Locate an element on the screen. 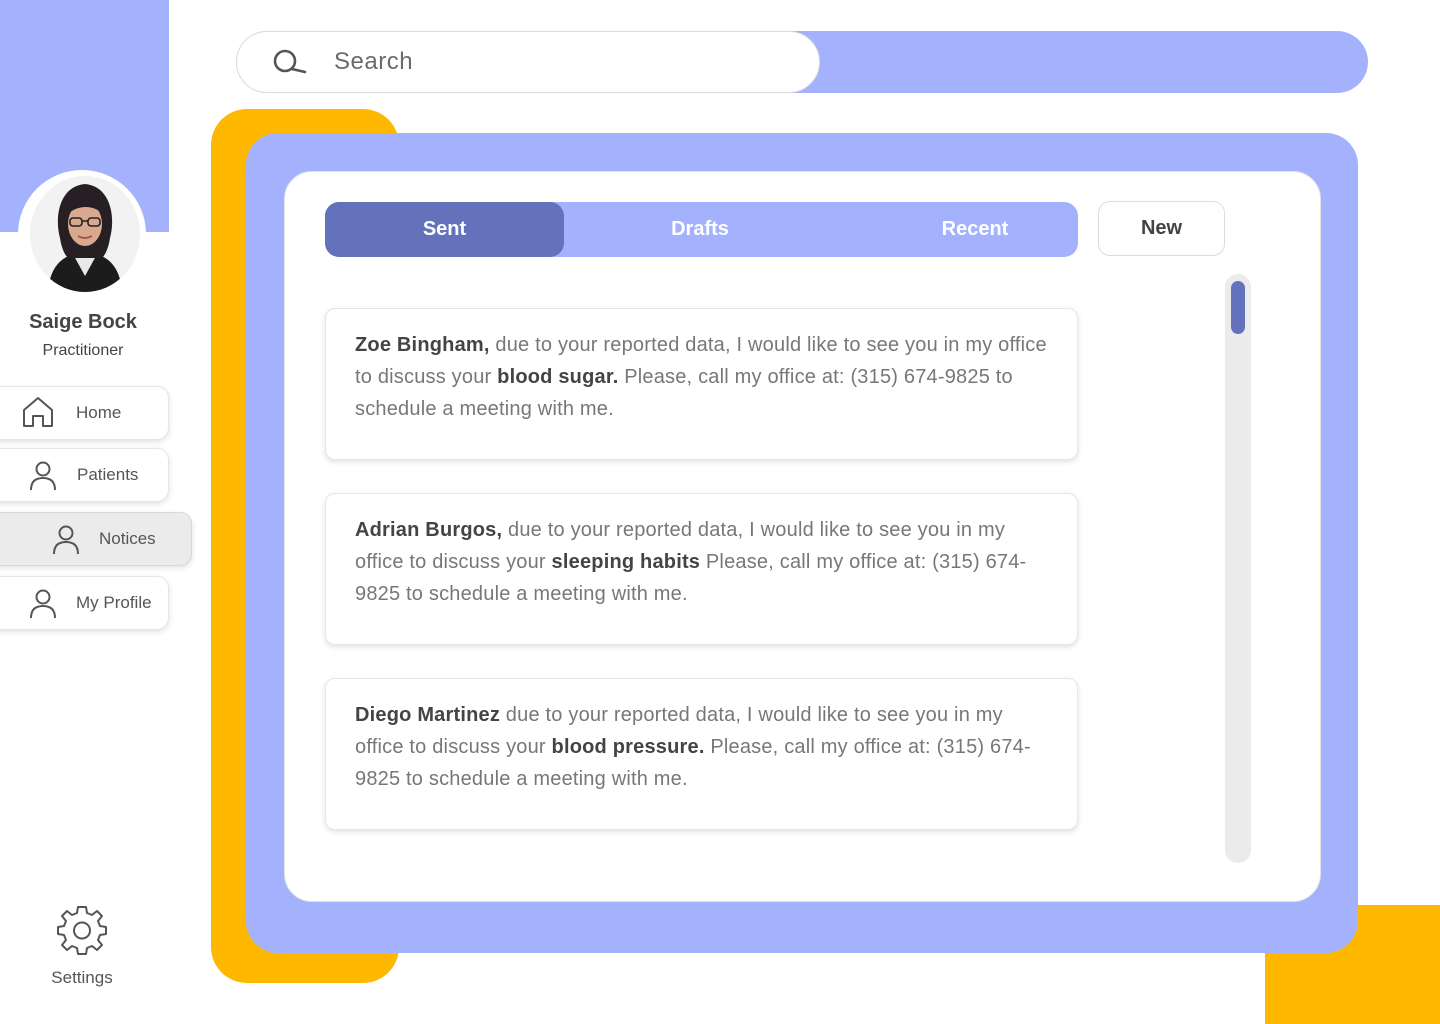  notice-topic: blood pressure. is located at coordinates (628, 747).